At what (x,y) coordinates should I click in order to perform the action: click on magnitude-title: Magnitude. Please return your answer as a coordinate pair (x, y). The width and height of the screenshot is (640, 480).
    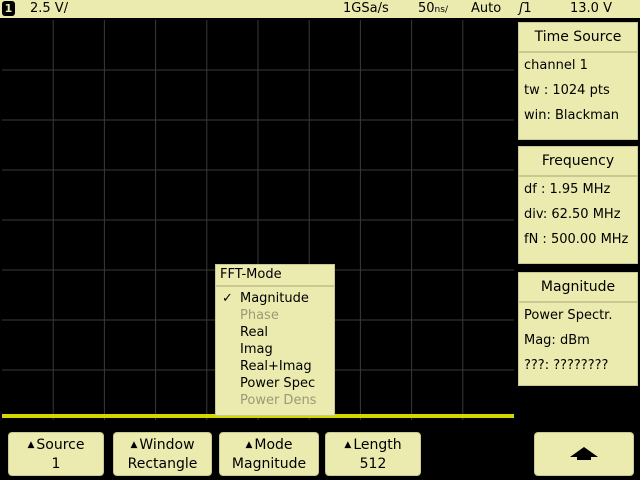
    Looking at the image, I should click on (578, 288).